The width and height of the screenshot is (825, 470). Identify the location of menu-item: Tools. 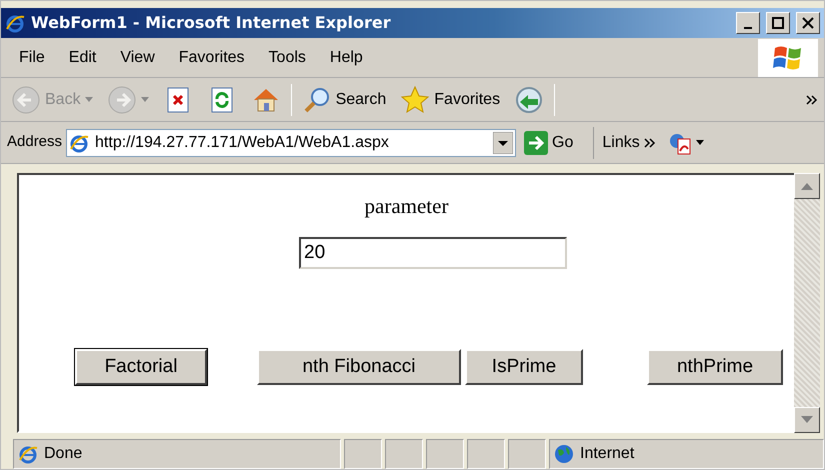
(287, 58).